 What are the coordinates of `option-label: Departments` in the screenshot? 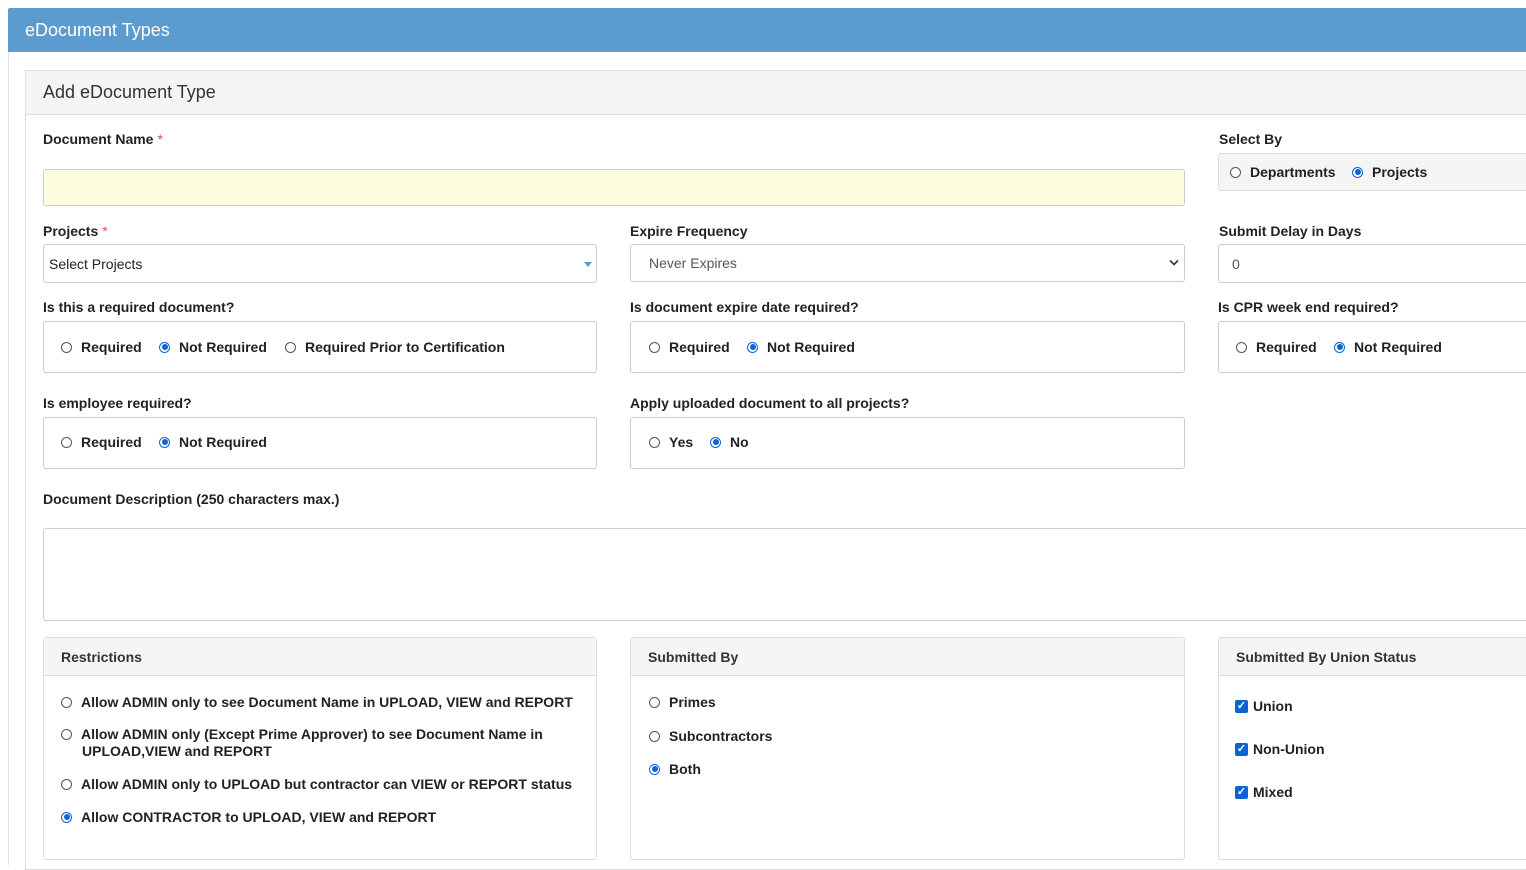 It's located at (1293, 172).